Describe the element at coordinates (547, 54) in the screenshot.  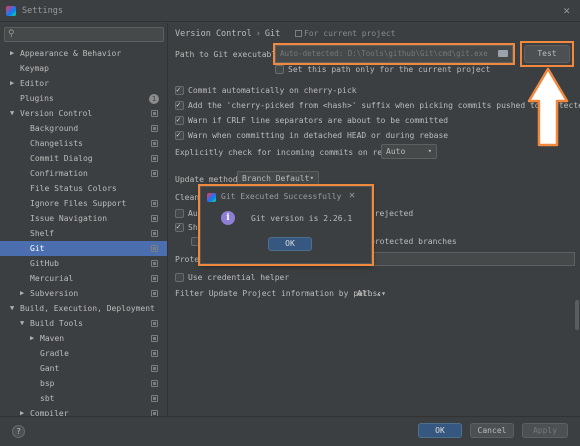
I see `test-highlight-box` at that location.